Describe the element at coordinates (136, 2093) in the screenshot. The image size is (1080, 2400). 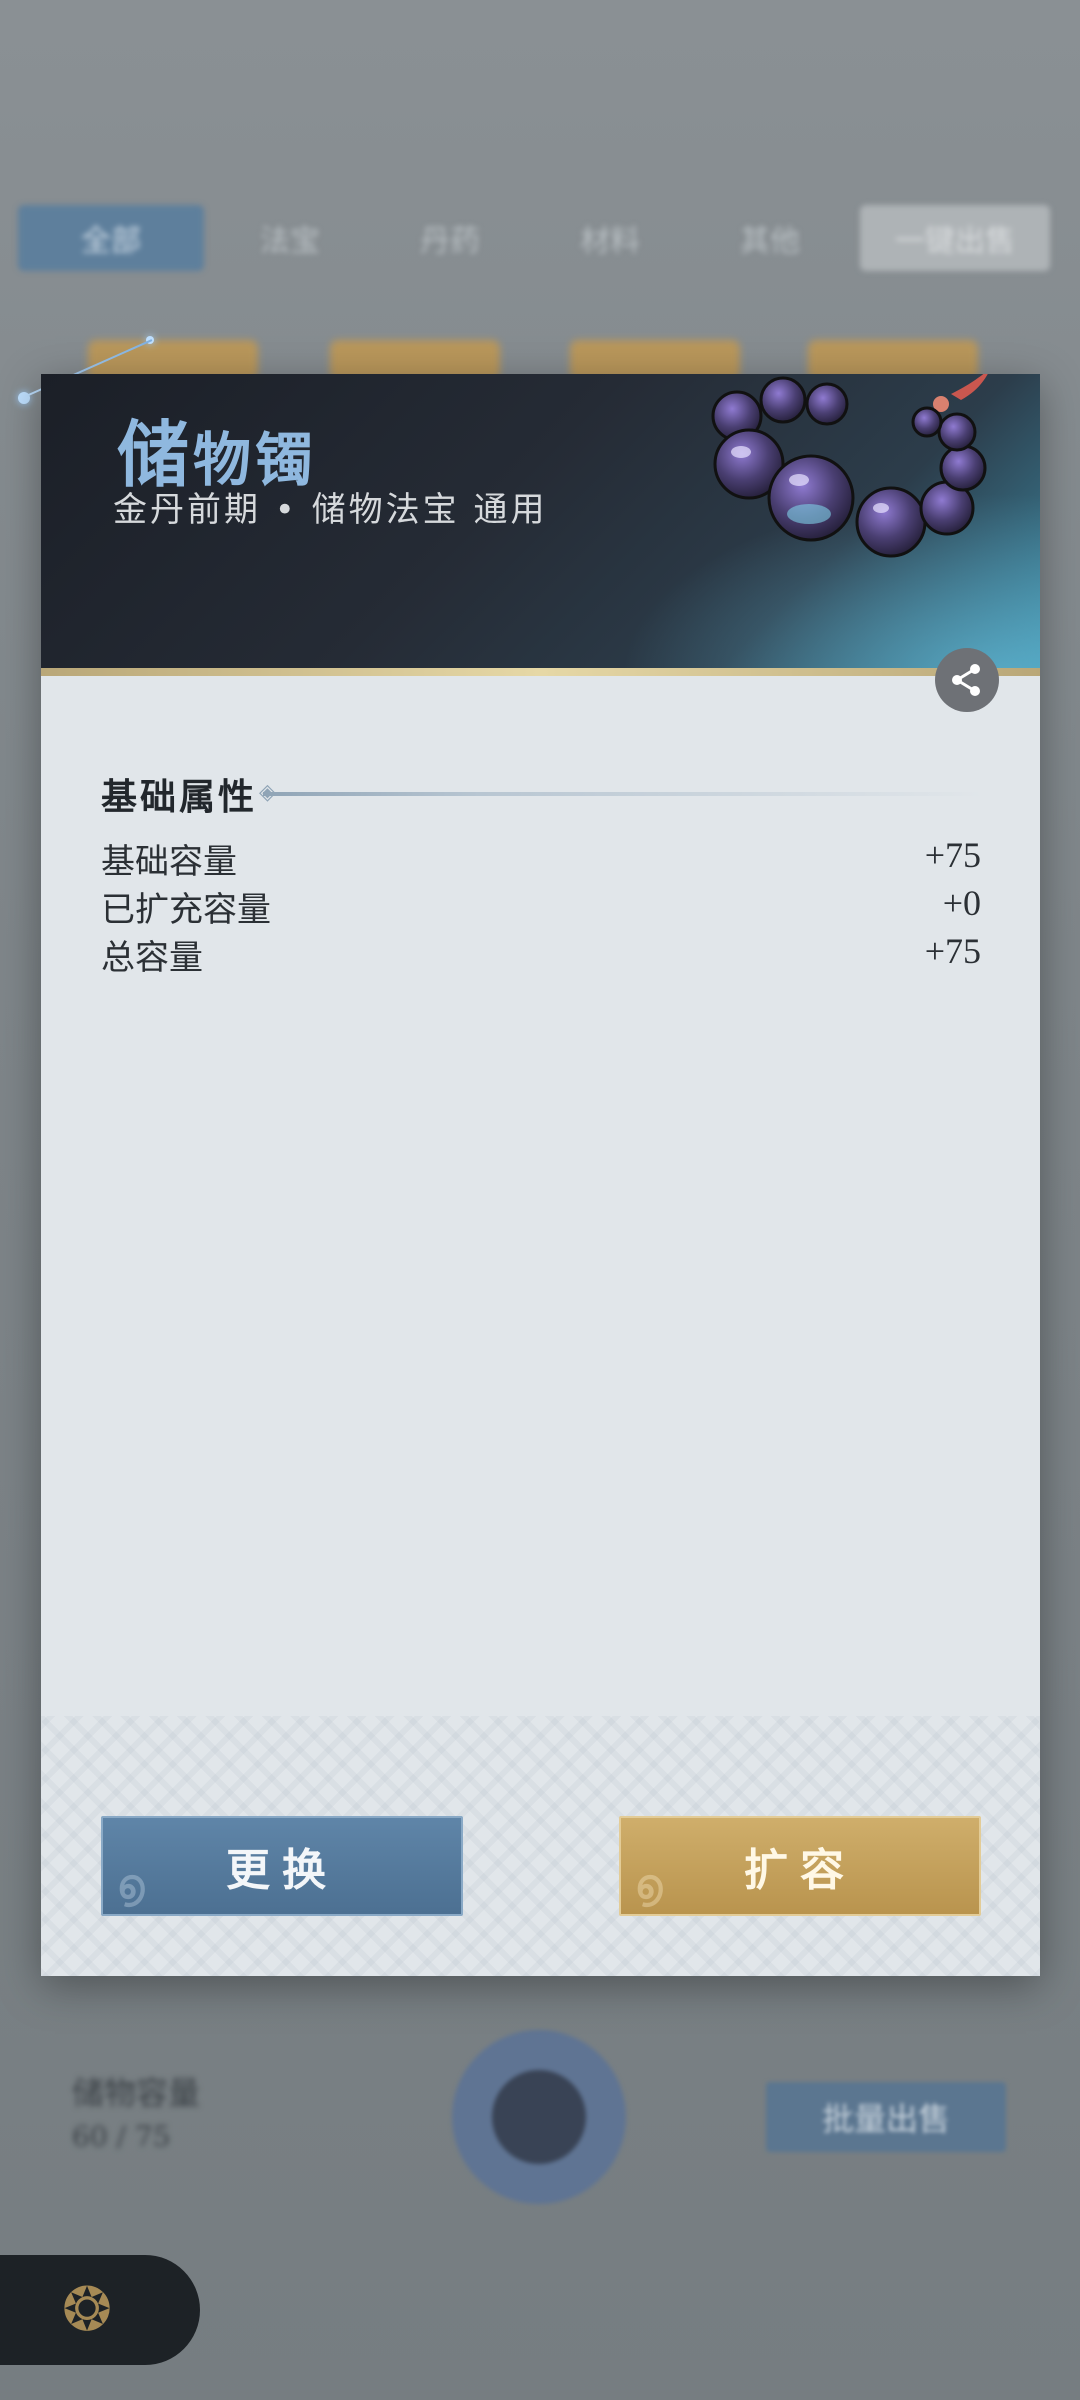
I see `bg-capacity-label: 储物容量` at that location.